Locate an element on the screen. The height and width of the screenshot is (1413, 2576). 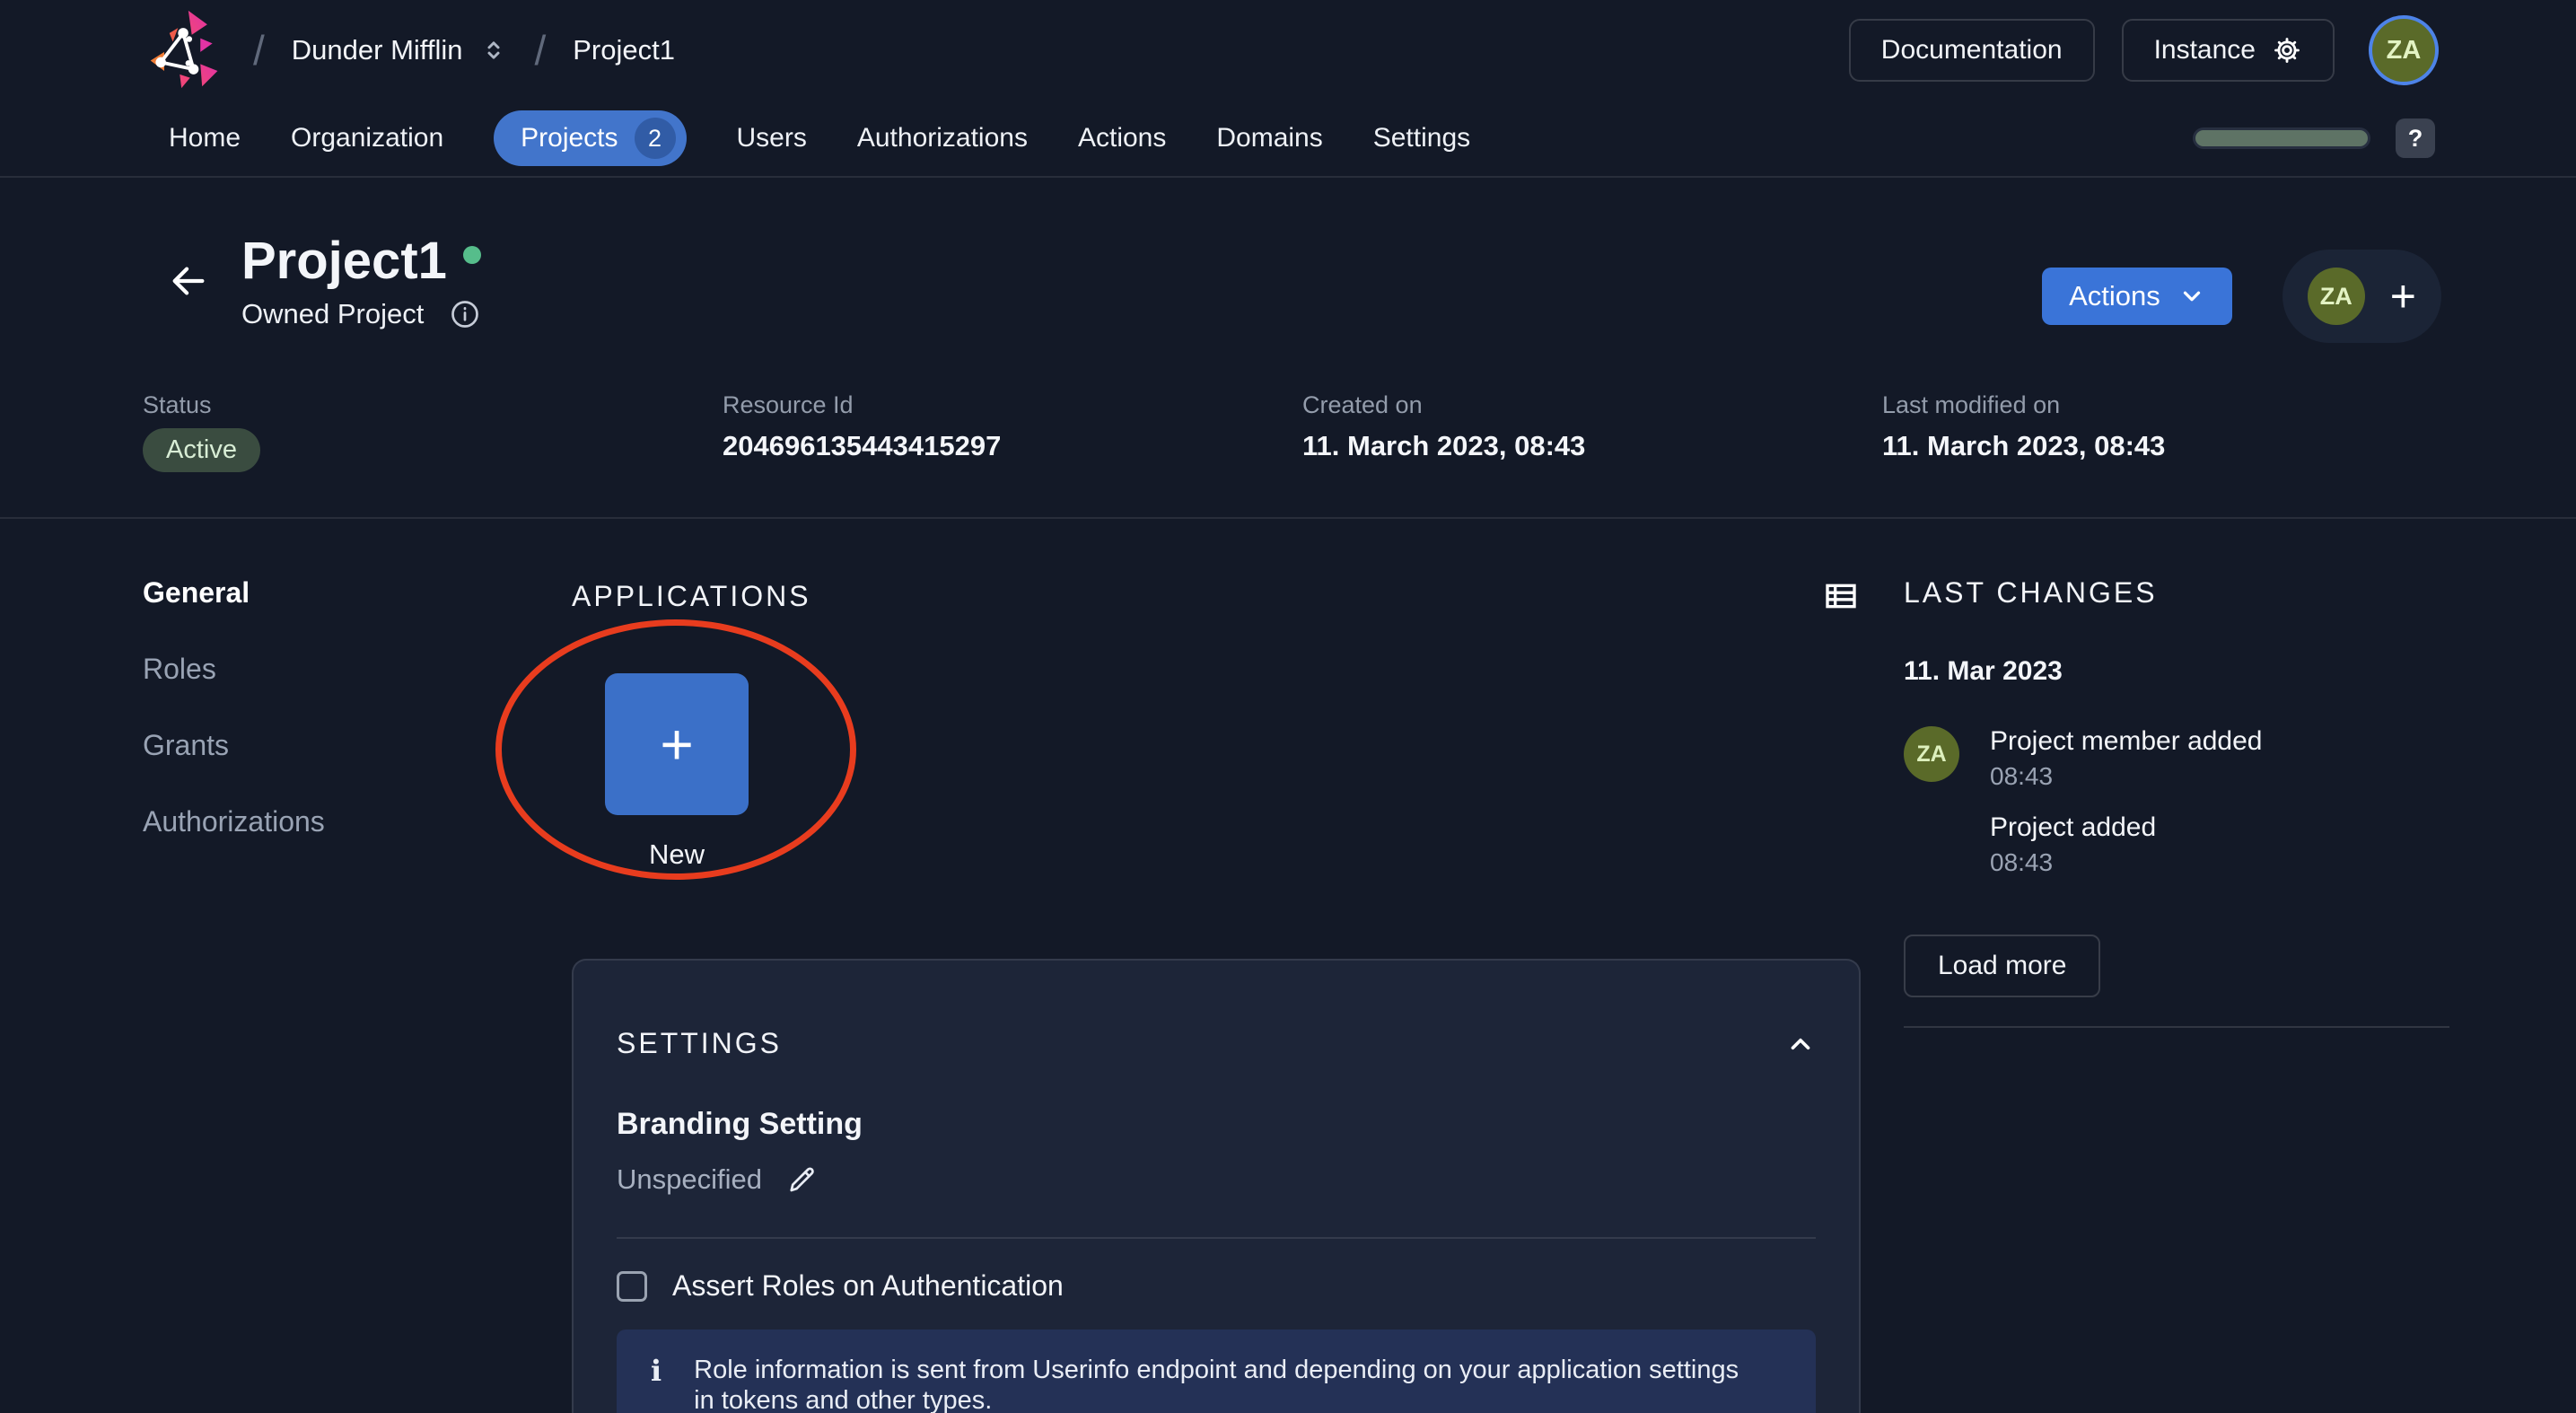
documentation-button: Documentation is located at coordinates (1971, 50).